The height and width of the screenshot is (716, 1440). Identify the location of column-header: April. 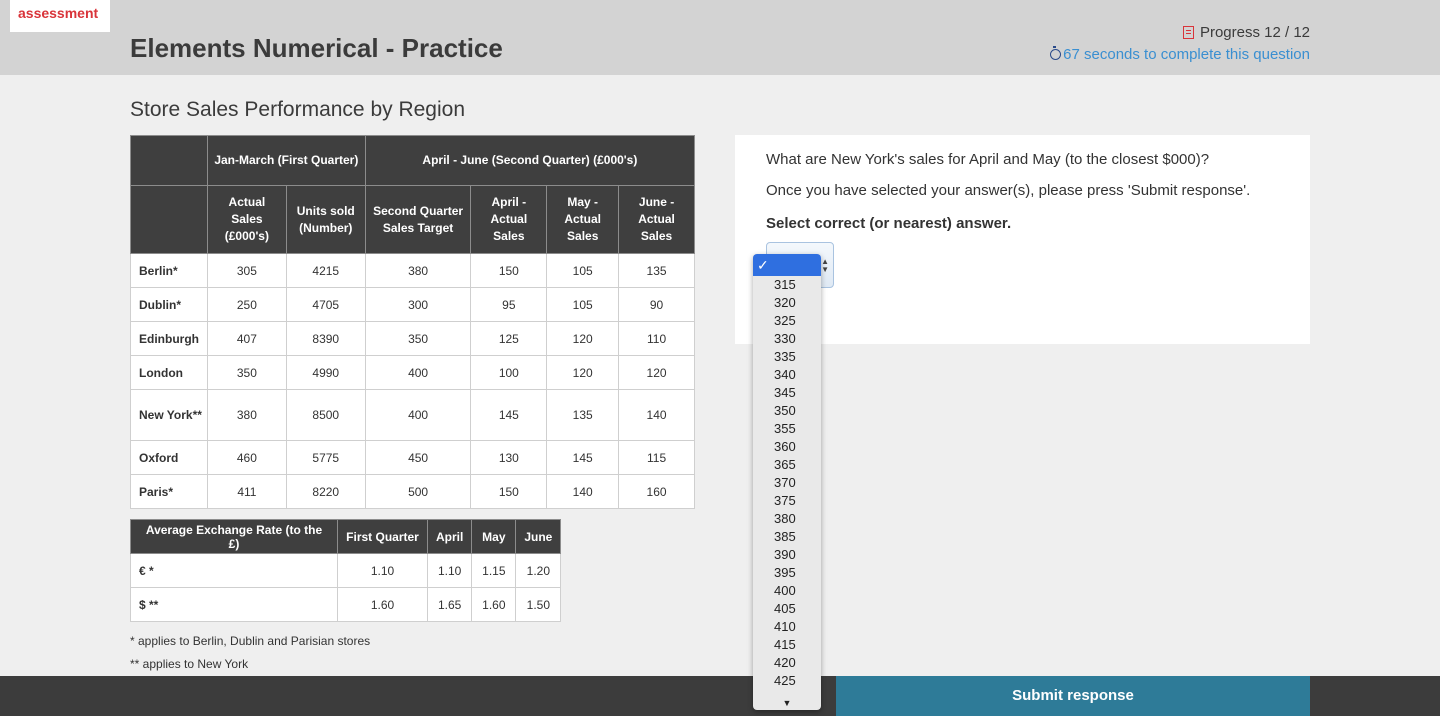
(449, 536).